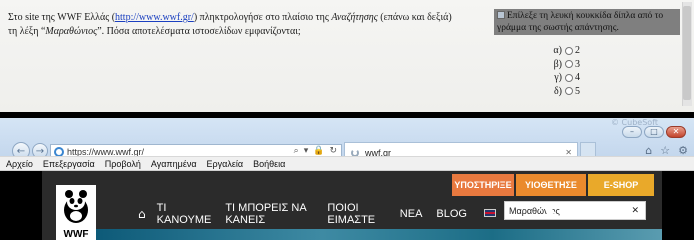 This screenshot has height=240, width=694. What do you see at coordinates (174, 164) in the screenshot?
I see `menu-favorites: Αγαπημένα` at bounding box center [174, 164].